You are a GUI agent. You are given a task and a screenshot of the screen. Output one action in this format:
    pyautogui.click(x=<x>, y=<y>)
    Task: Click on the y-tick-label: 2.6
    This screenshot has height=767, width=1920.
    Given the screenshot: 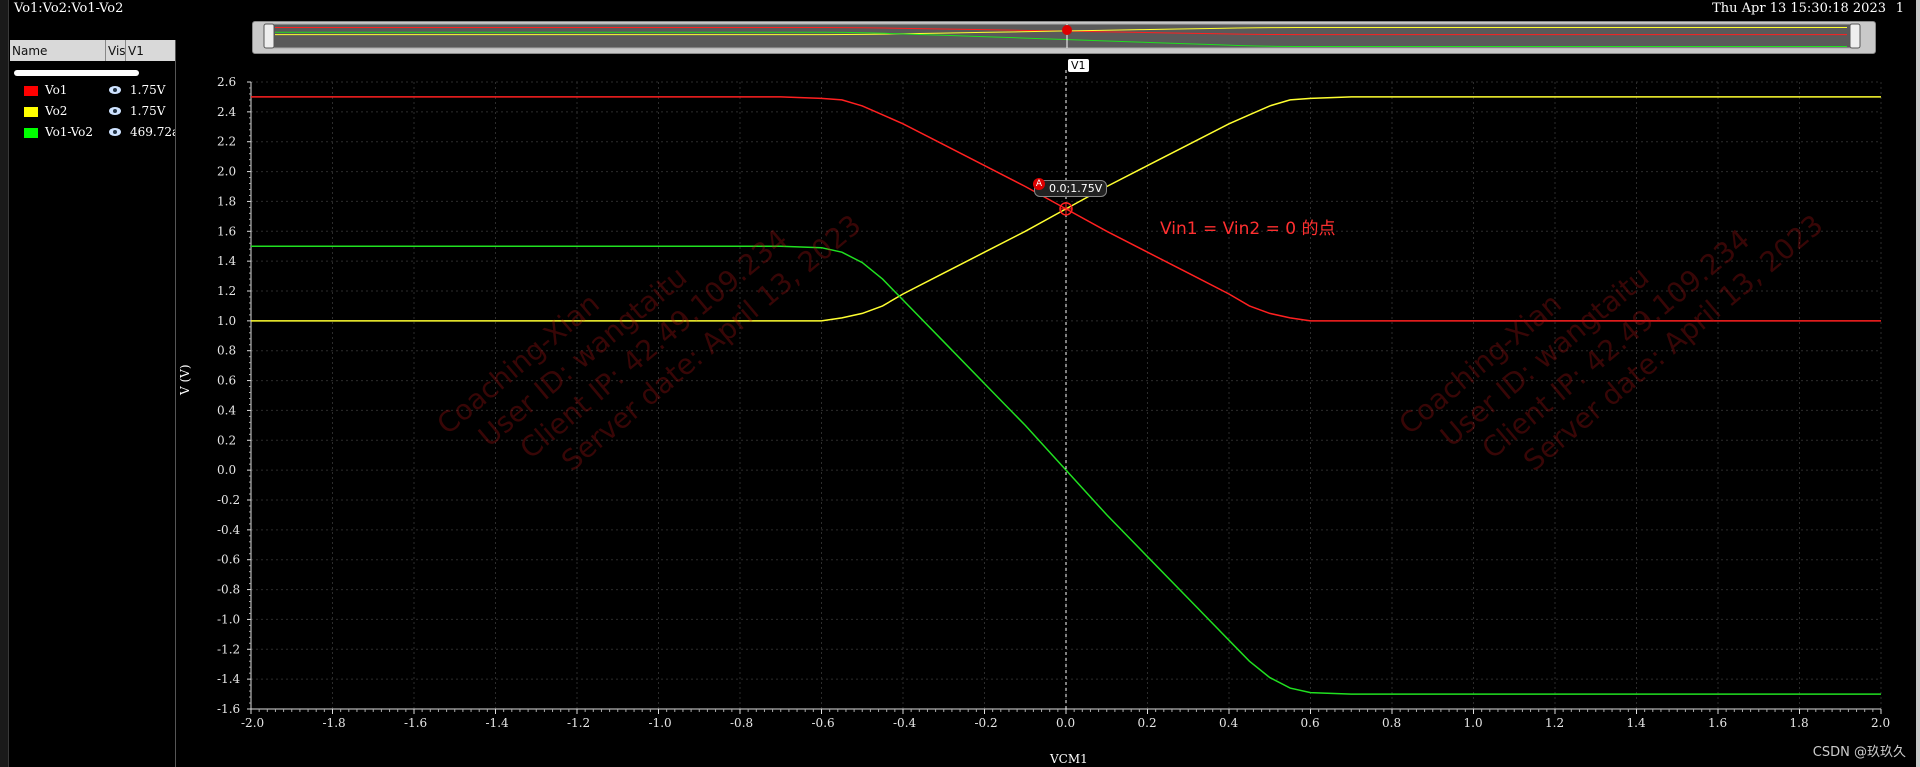 What is the action you would take?
    pyautogui.click(x=226, y=82)
    